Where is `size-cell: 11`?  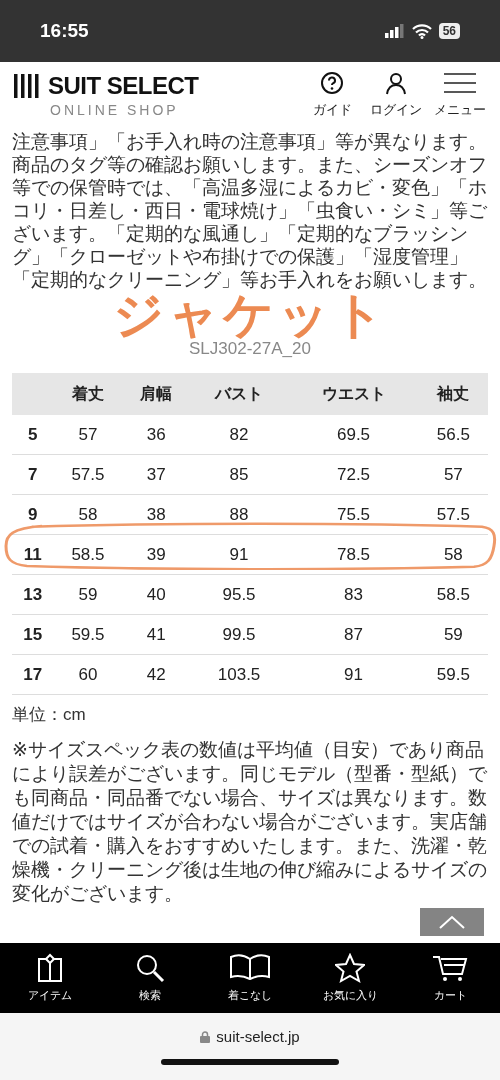 size-cell: 11 is located at coordinates (33, 554).